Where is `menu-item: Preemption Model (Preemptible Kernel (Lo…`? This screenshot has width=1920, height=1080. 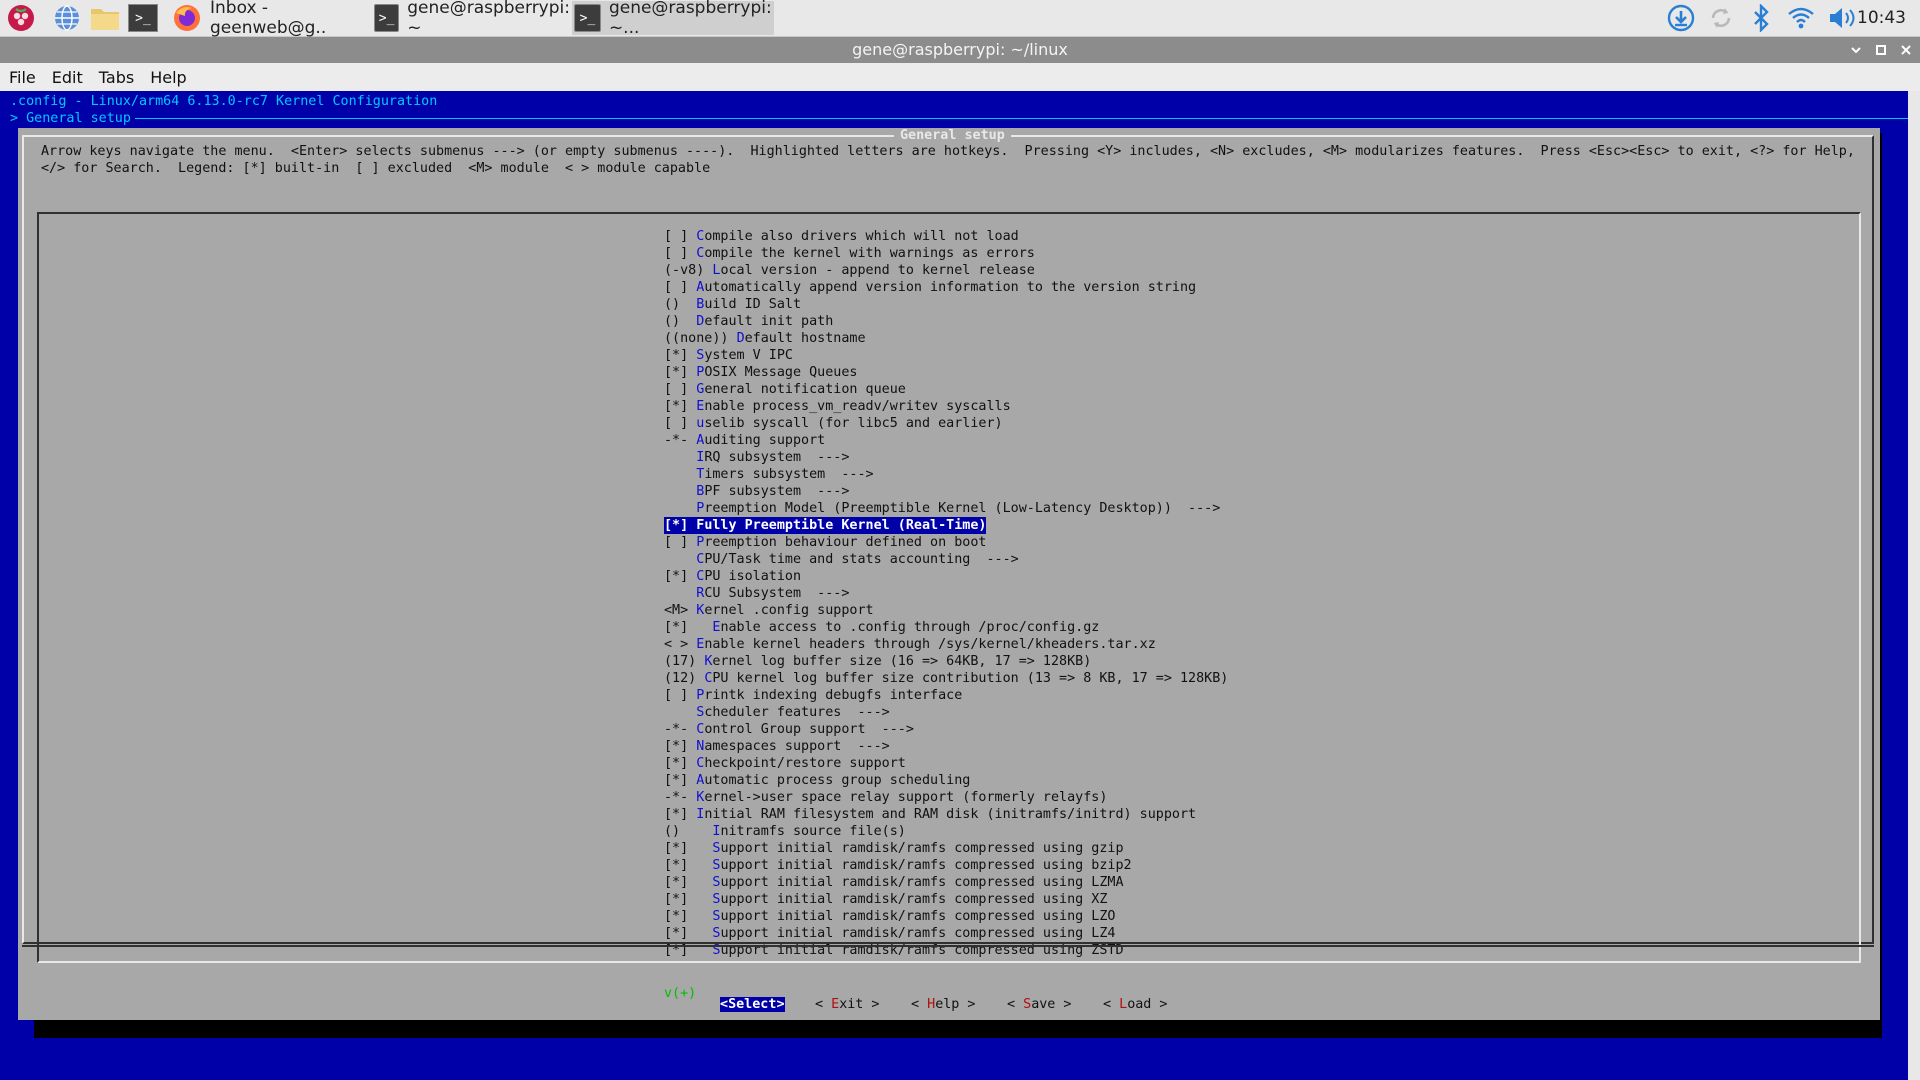 menu-item: Preemption Model (Preemptible Kernel (Lo… is located at coordinates (942, 508).